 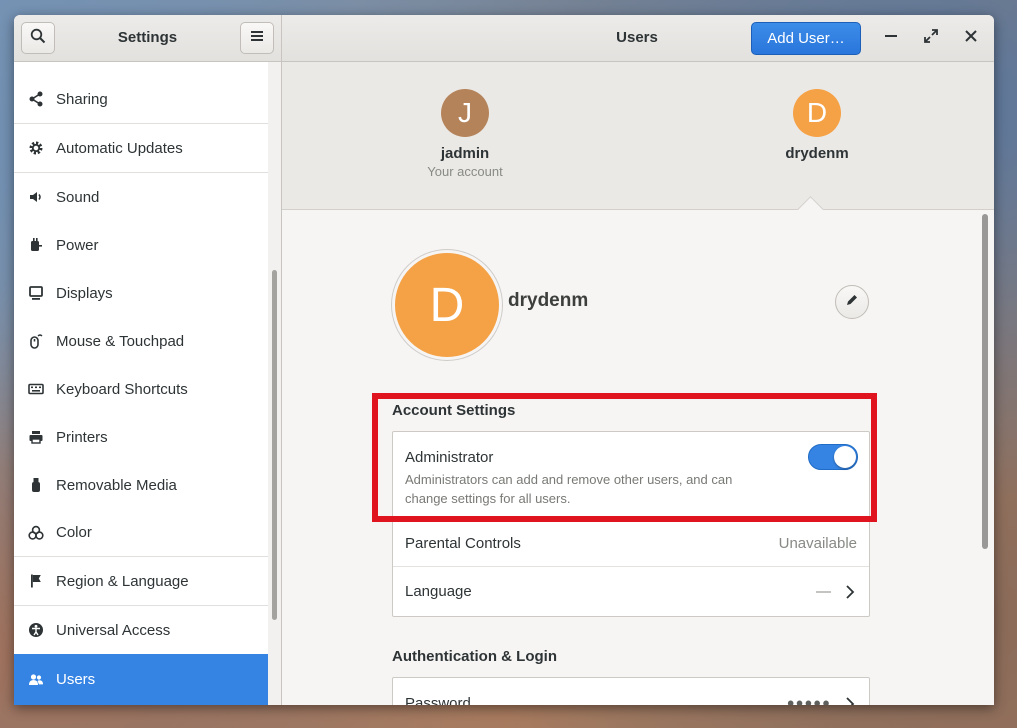 I want to click on power-plug-icon, so click(x=36, y=245).